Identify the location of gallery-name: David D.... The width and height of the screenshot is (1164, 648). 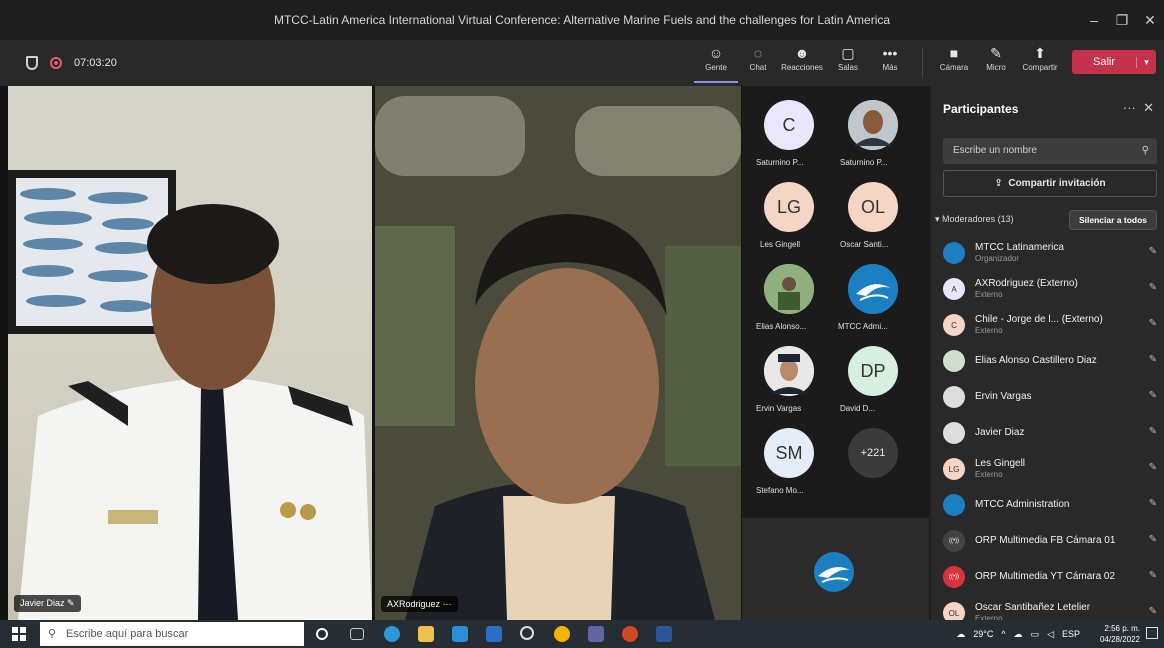
(858, 408).